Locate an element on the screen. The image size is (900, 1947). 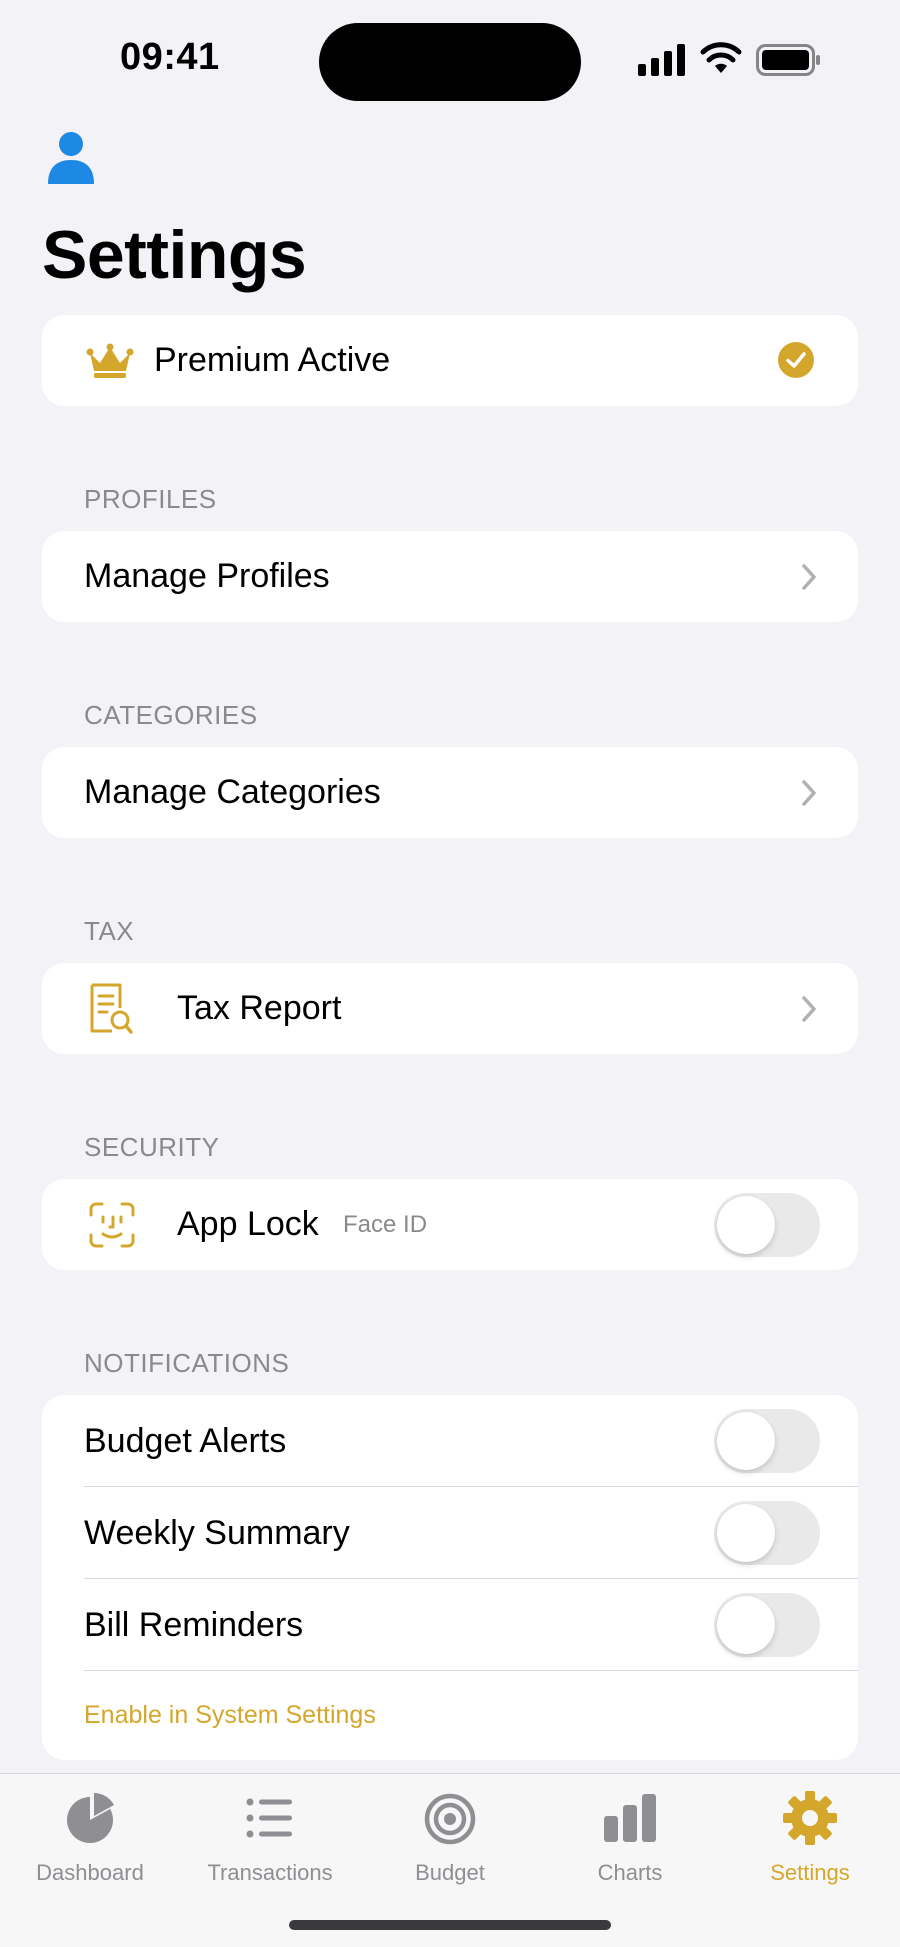
profile-button is located at coordinates (71, 158).